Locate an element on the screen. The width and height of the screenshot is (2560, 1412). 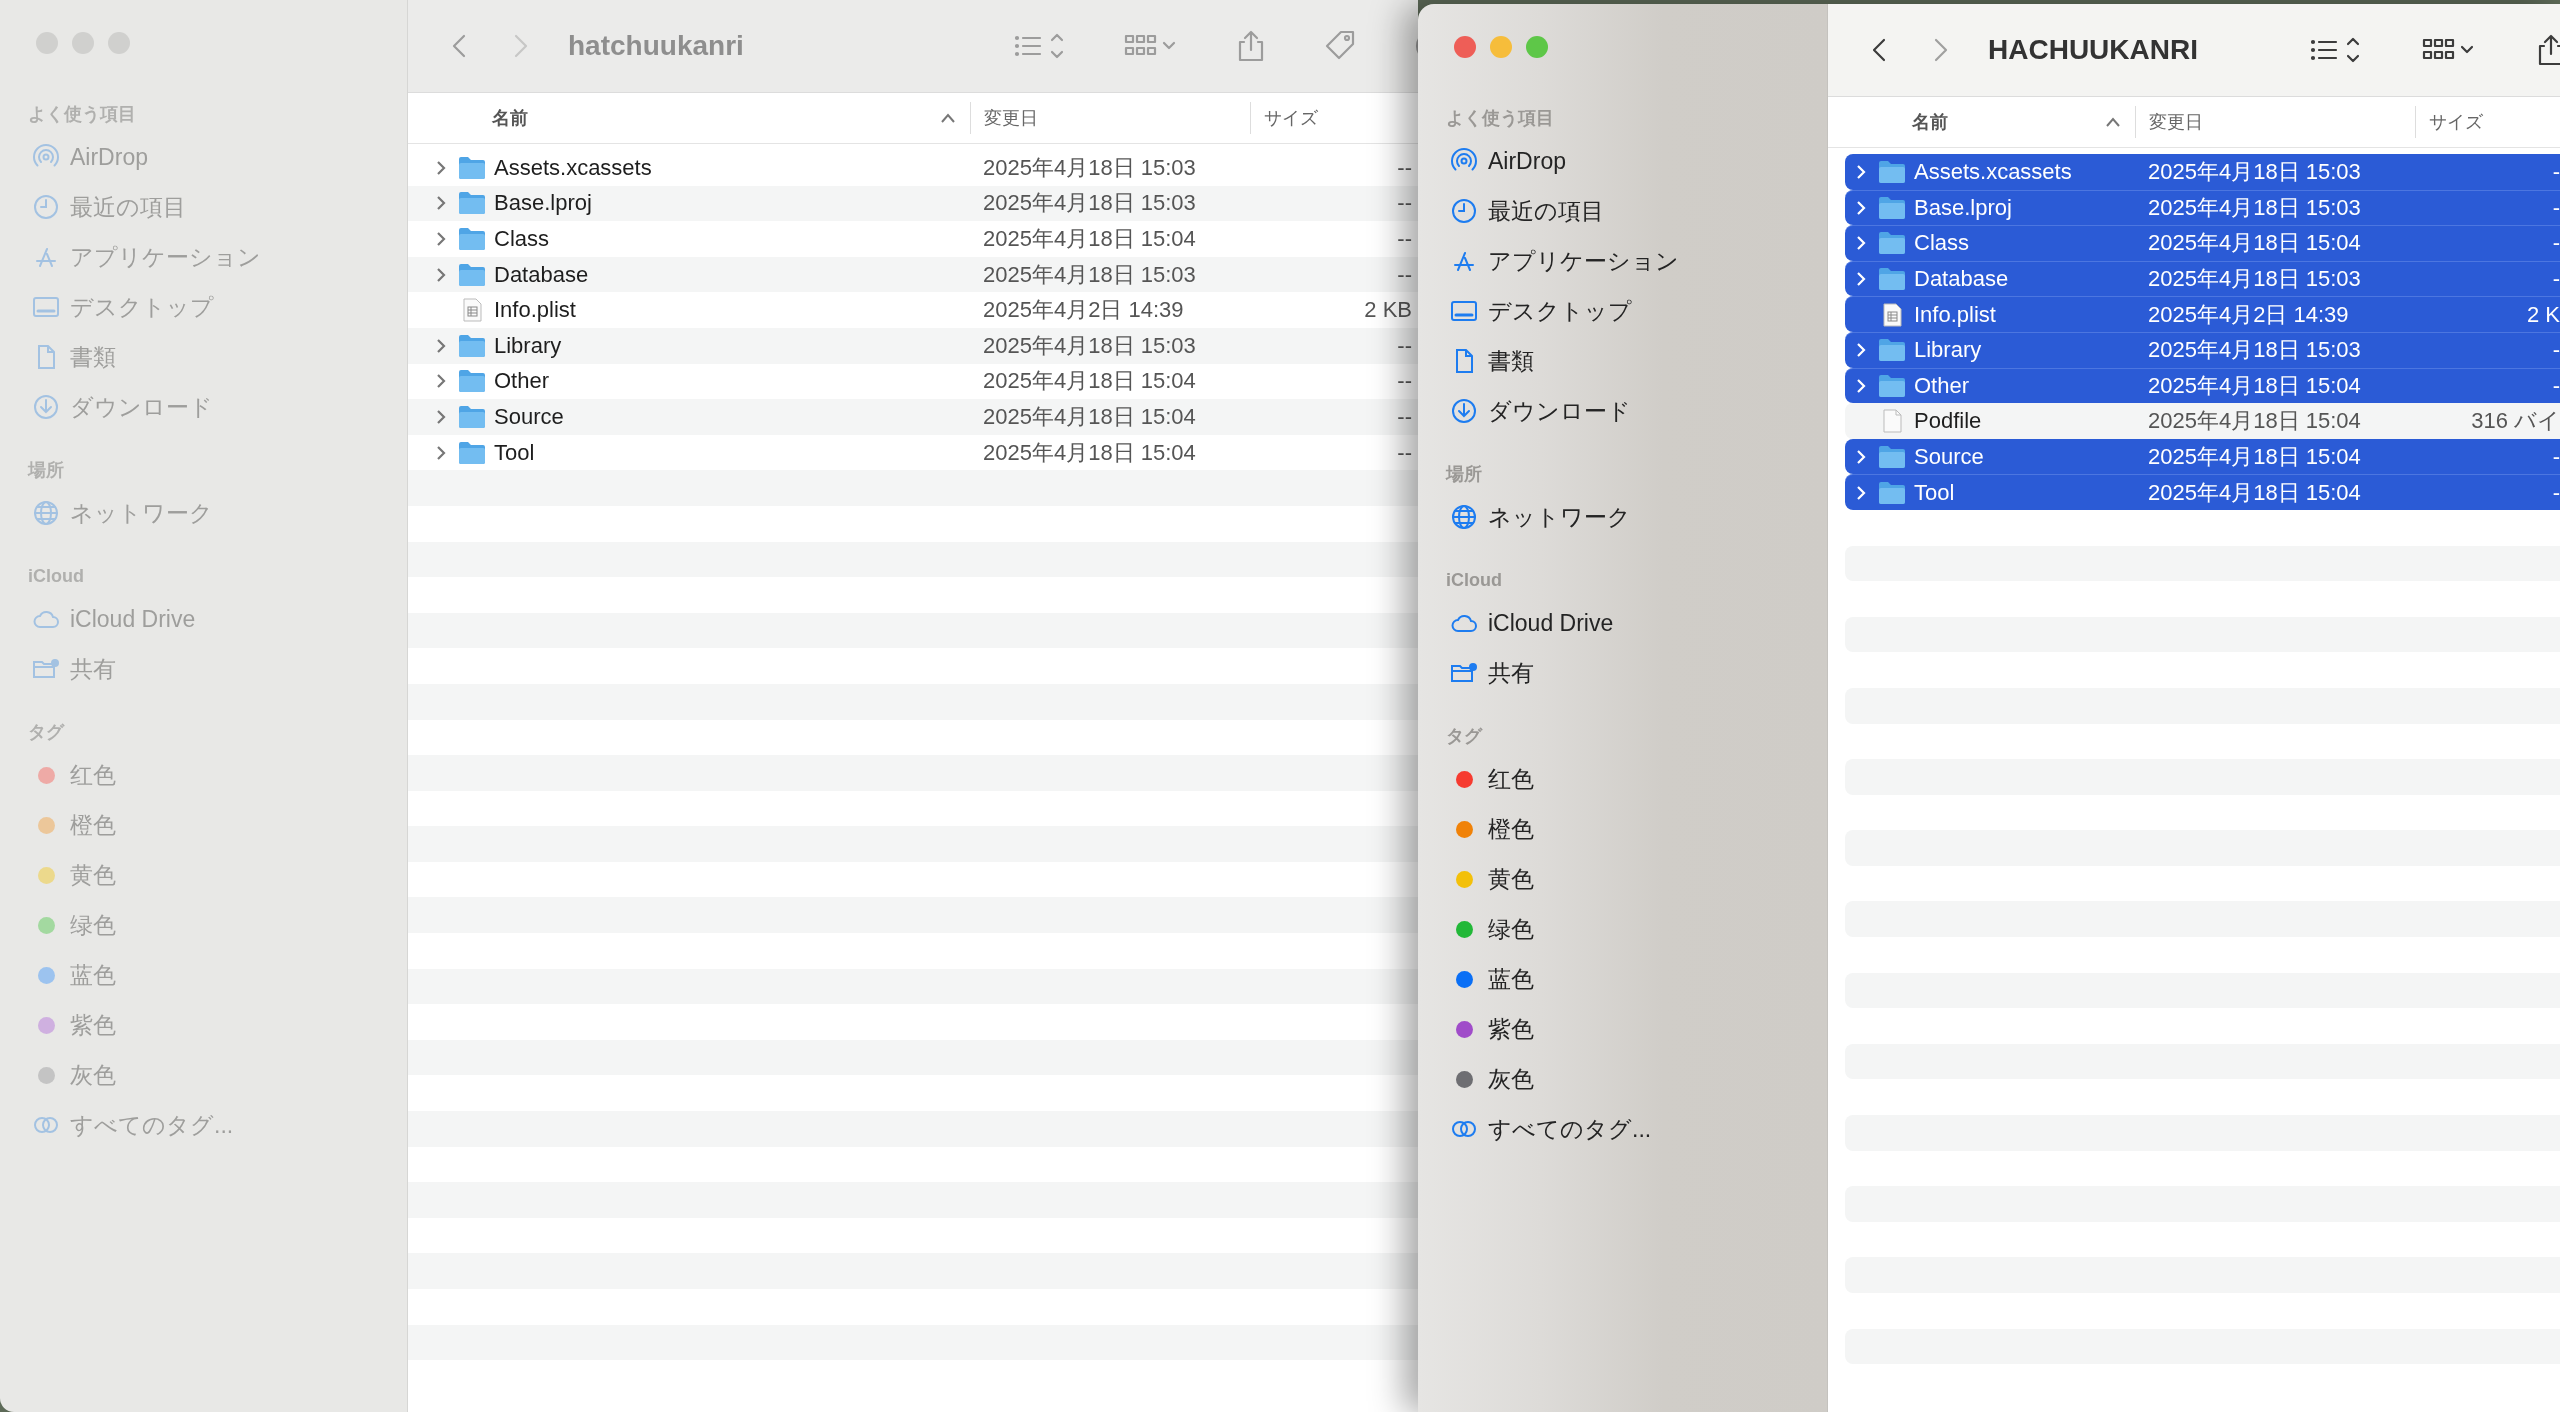
sidebar-item: 紫色 is located at coordinates (1636, 1029).